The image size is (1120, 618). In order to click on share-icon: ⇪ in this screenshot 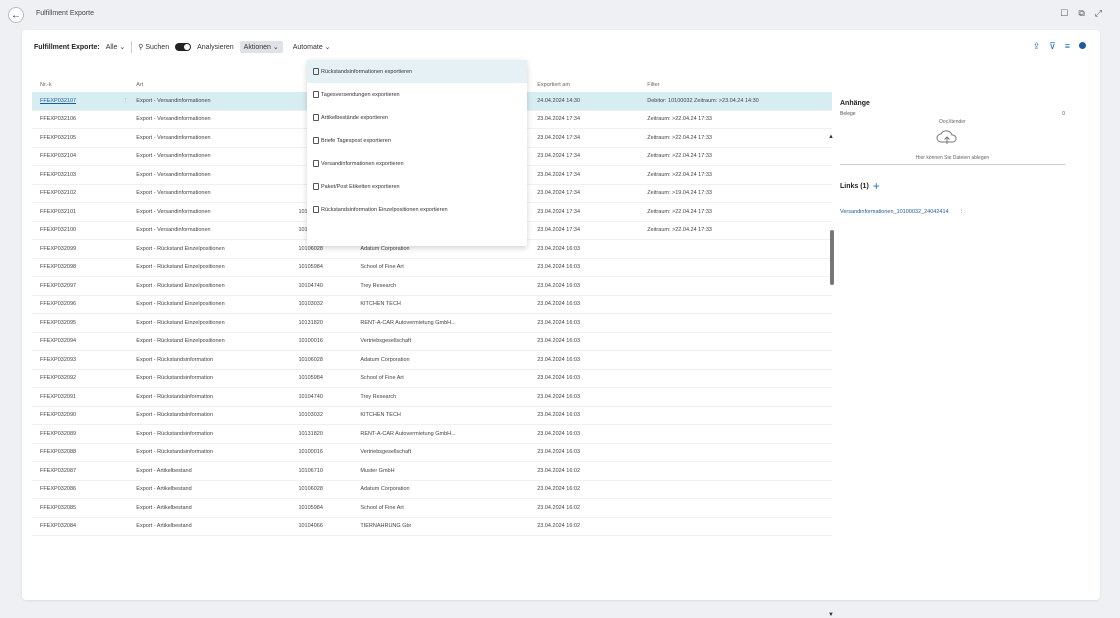, I will do `click(1037, 46)`.